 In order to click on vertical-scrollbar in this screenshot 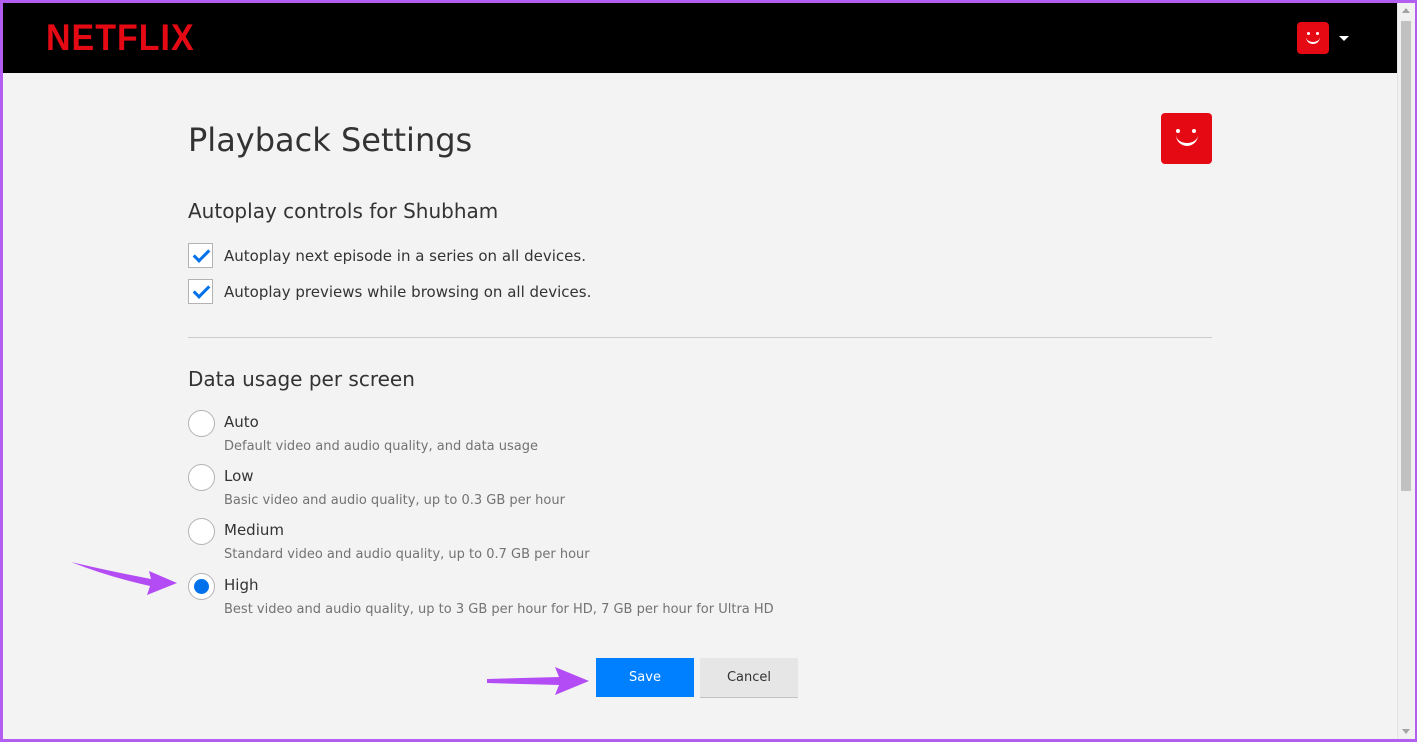, I will do `click(1406, 371)`.